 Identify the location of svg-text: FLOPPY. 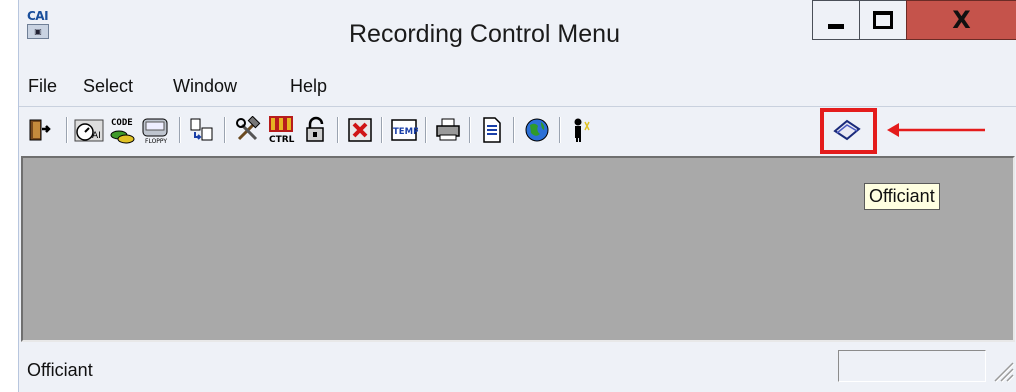
(156, 141).